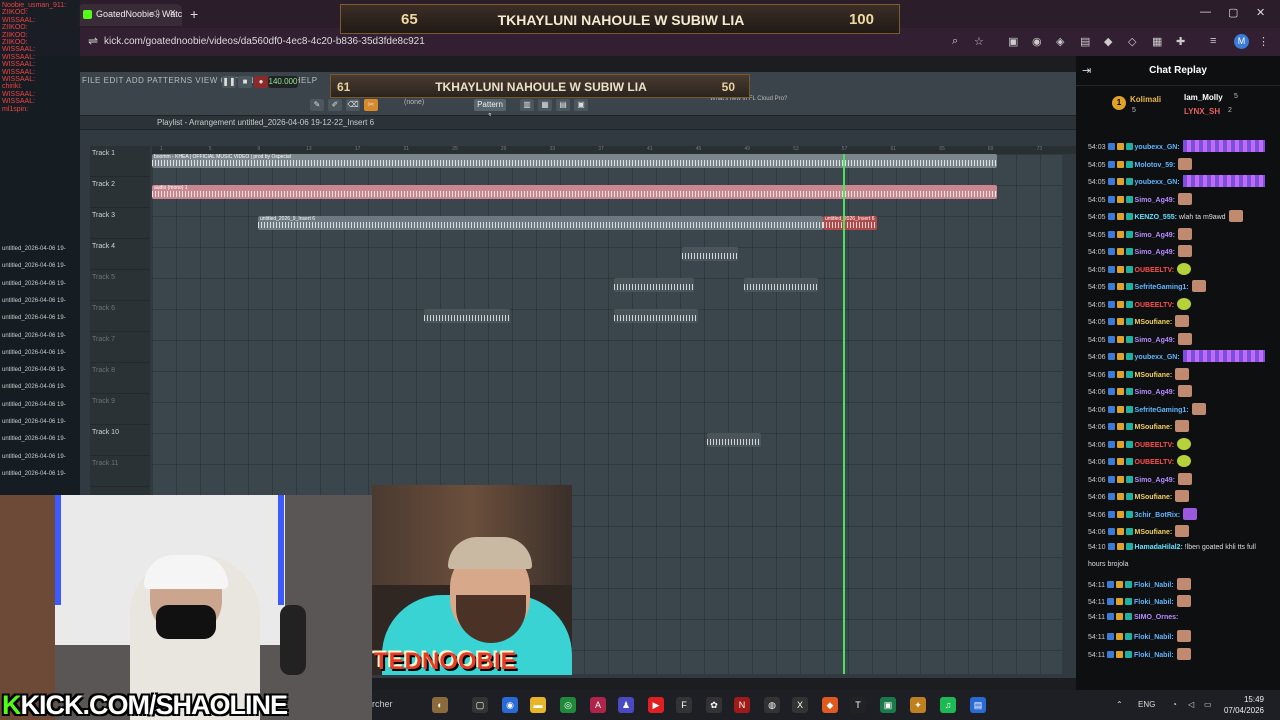 This screenshot has width=1280, height=720. I want to click on message-username: KENZO_555:, so click(1156, 217).